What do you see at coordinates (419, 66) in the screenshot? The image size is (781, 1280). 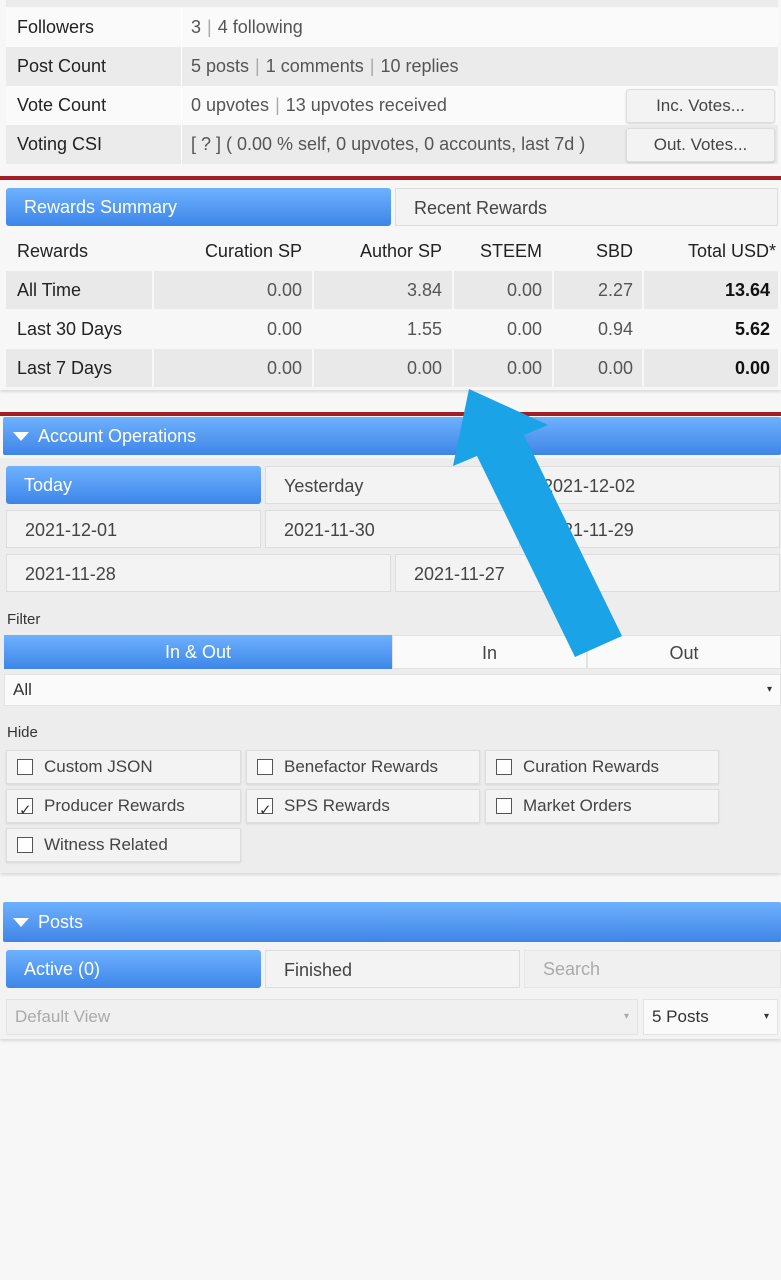 I see `replies-count: 10 replies` at bounding box center [419, 66].